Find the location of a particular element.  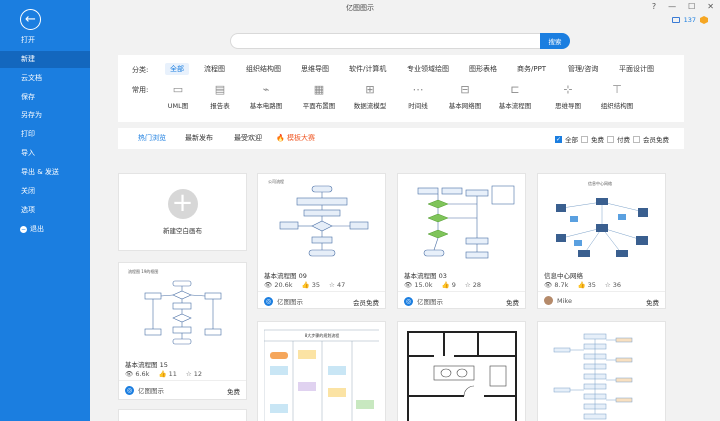

sidebar-item-close: 关闭 is located at coordinates (45, 191).